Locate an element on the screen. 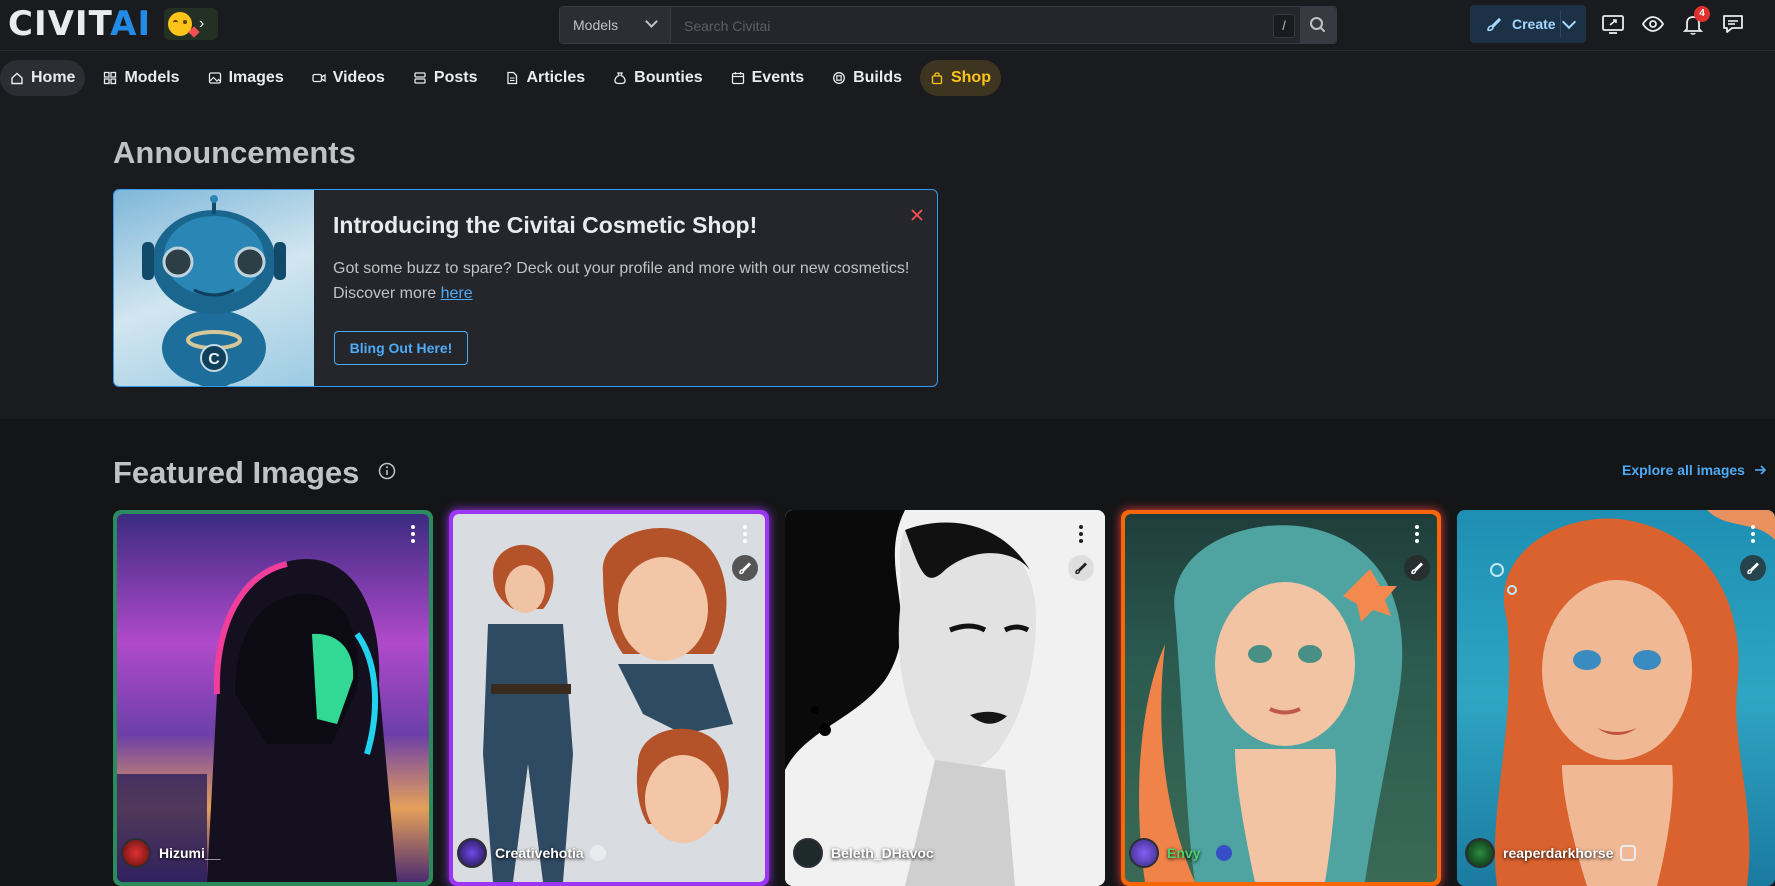 The width and height of the screenshot is (1775, 886). arrow-right-icon is located at coordinates (1760, 470).